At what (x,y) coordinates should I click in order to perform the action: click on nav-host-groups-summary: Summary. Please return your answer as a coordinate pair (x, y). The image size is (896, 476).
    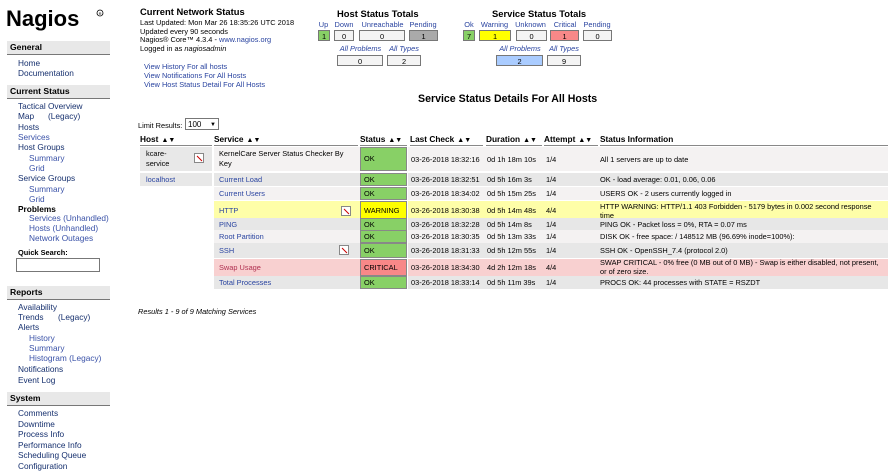
    Looking at the image, I should click on (47, 158).